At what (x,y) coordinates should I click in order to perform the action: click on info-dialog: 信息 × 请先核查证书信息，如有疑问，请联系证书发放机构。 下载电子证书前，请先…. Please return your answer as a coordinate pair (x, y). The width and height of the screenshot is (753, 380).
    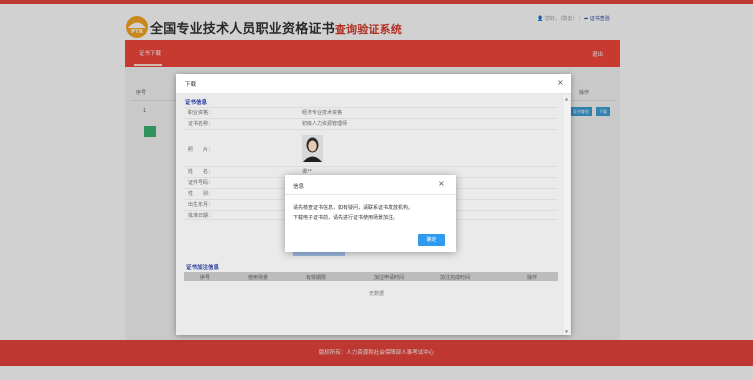
    Looking at the image, I should click on (370, 213).